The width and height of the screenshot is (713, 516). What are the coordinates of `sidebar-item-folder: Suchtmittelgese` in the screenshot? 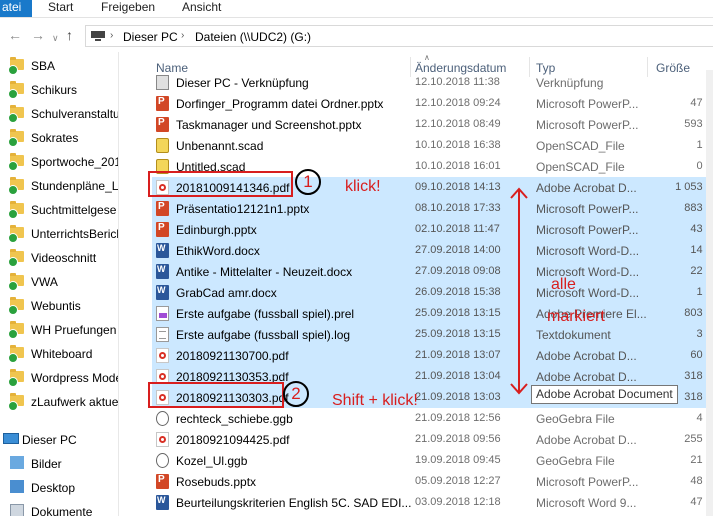 It's located at (59, 210).